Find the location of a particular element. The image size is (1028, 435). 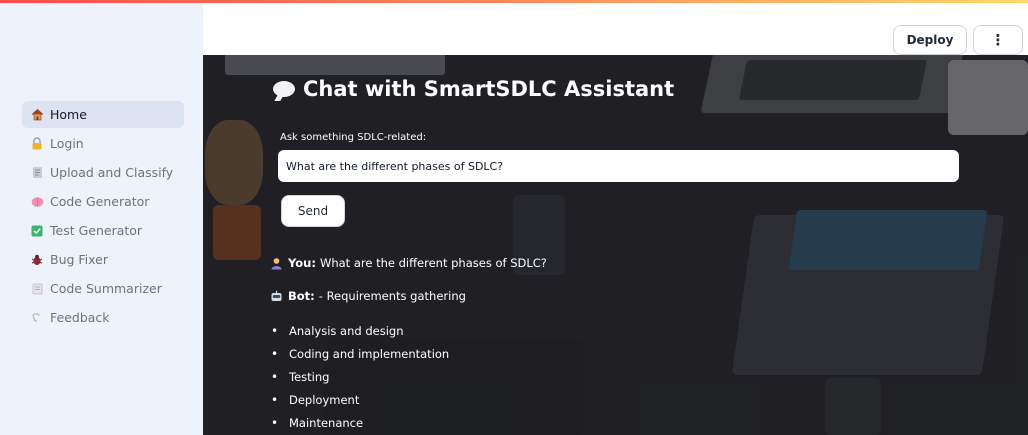

user-label: You: is located at coordinates (302, 263).